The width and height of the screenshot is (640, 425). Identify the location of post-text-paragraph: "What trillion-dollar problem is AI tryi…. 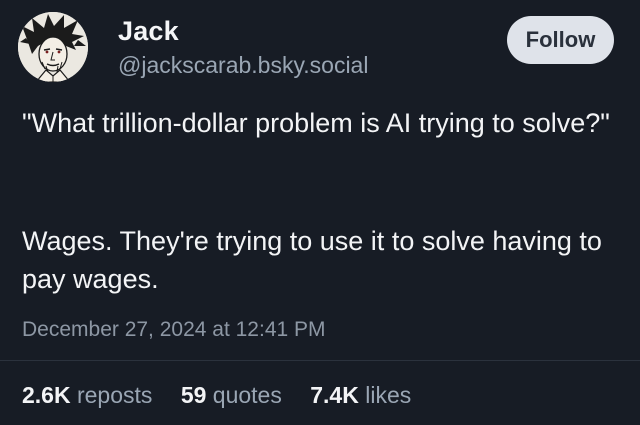
(316, 123).